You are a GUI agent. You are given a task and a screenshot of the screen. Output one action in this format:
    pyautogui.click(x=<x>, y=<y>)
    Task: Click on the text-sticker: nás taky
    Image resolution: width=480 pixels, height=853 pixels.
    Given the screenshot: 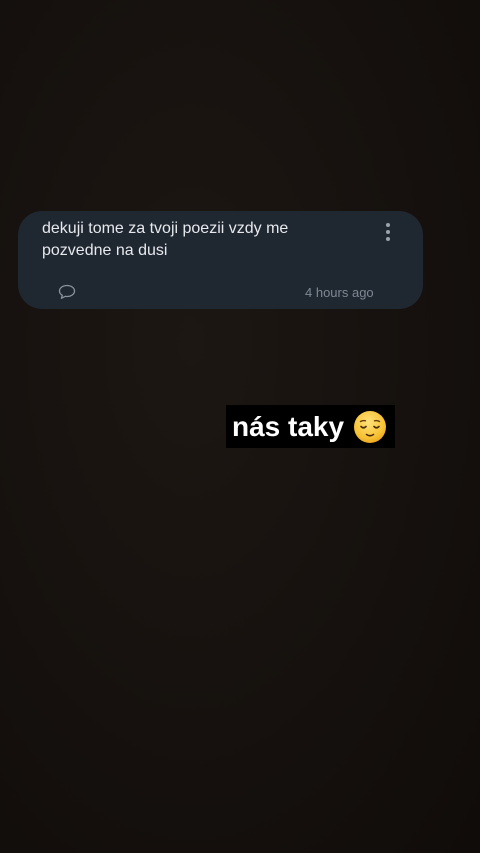 What is the action you would take?
    pyautogui.click(x=311, y=426)
    